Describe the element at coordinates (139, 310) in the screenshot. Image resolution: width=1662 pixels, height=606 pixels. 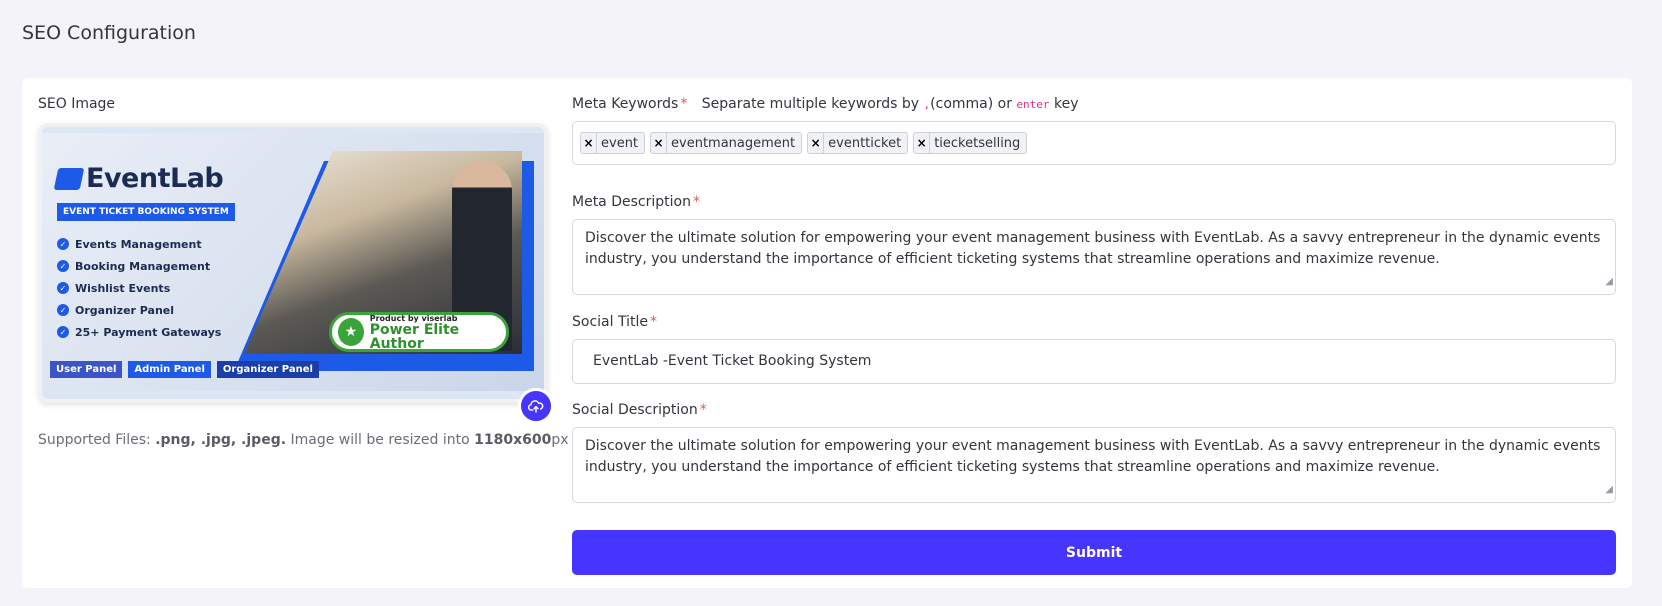
I see `feature-item: ✓ Organizer Panel` at that location.